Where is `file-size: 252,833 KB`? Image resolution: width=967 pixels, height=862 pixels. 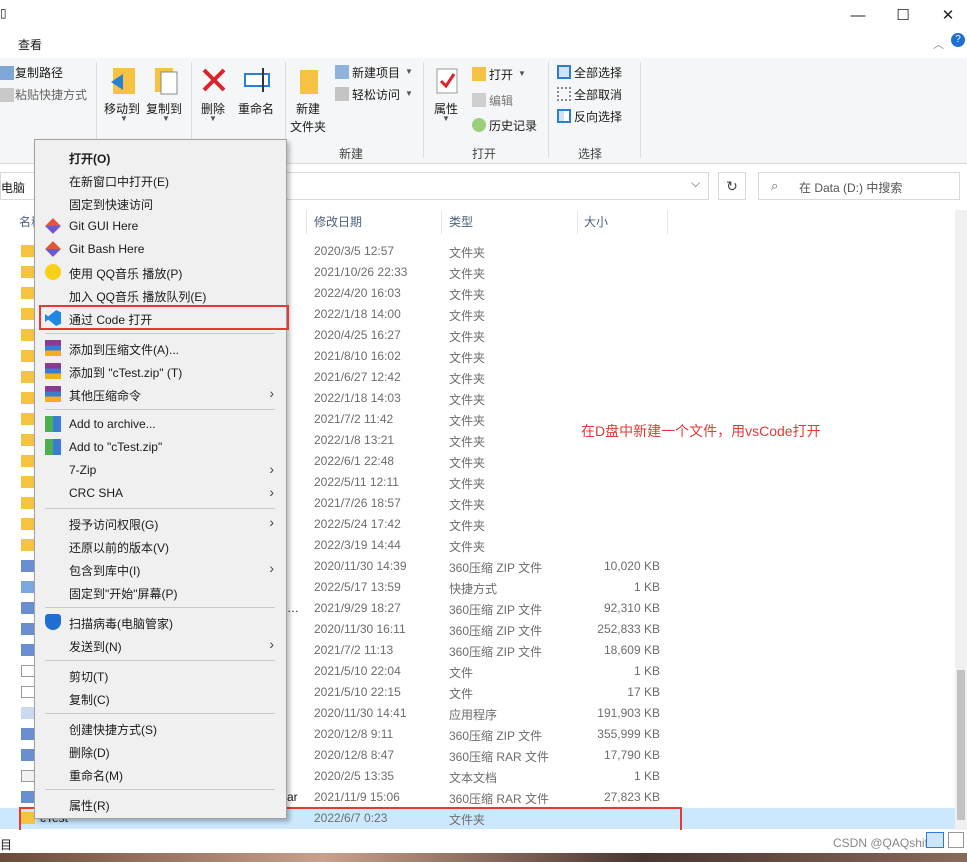 file-size: 252,833 KB is located at coordinates (628, 629).